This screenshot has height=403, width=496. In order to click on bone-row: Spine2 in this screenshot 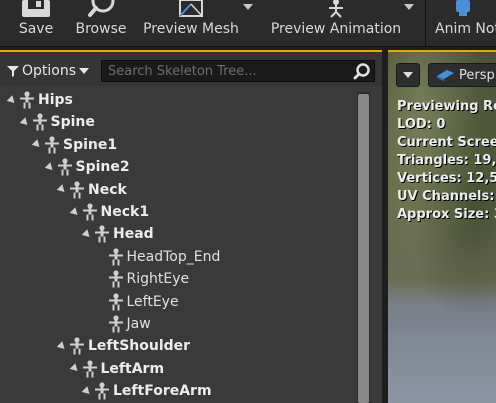, I will do `click(87, 167)`.